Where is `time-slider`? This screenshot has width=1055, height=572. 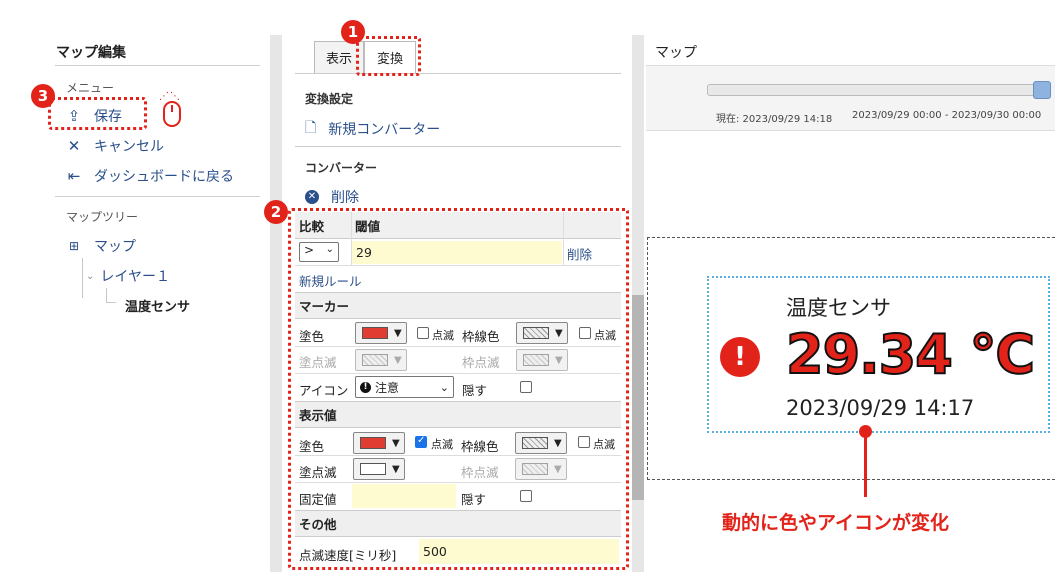 time-slider is located at coordinates (875, 90).